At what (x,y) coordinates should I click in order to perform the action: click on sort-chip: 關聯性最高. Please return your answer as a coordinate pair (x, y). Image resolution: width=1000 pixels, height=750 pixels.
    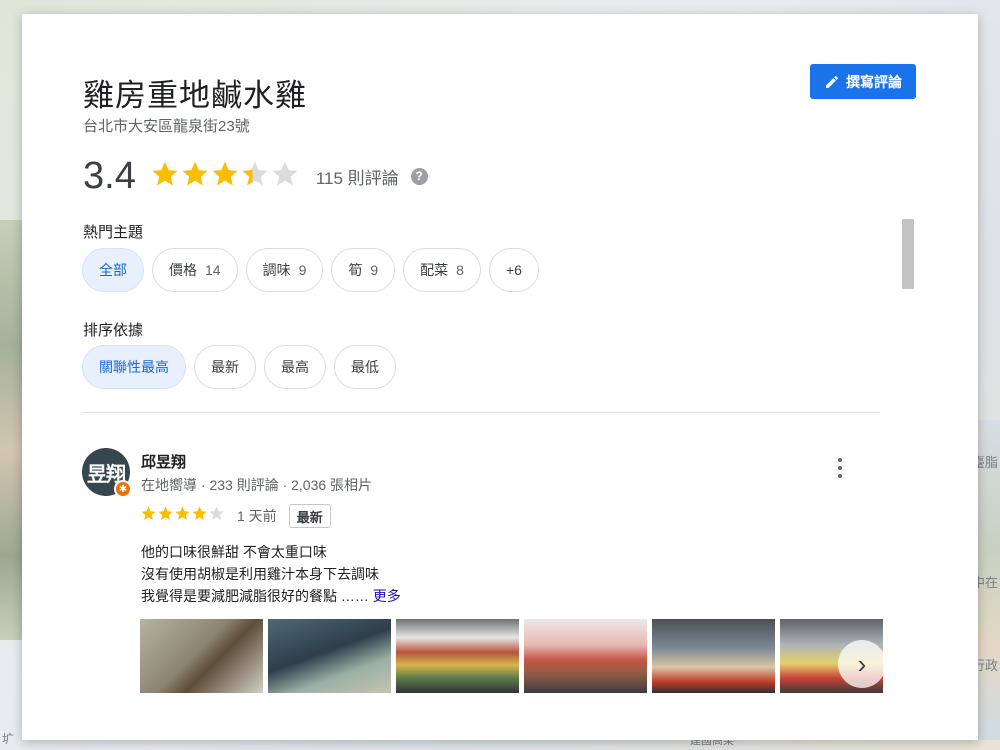
    Looking at the image, I should click on (134, 367).